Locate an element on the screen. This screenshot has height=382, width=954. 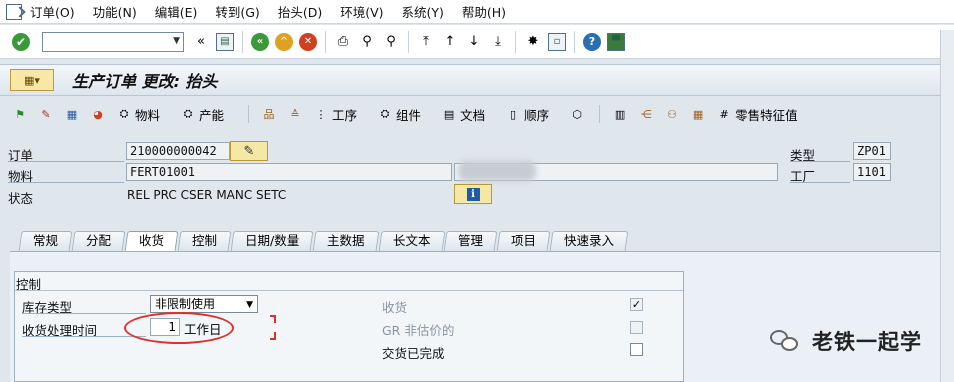
menu-environment: 环境(V) is located at coordinates (361, 11).